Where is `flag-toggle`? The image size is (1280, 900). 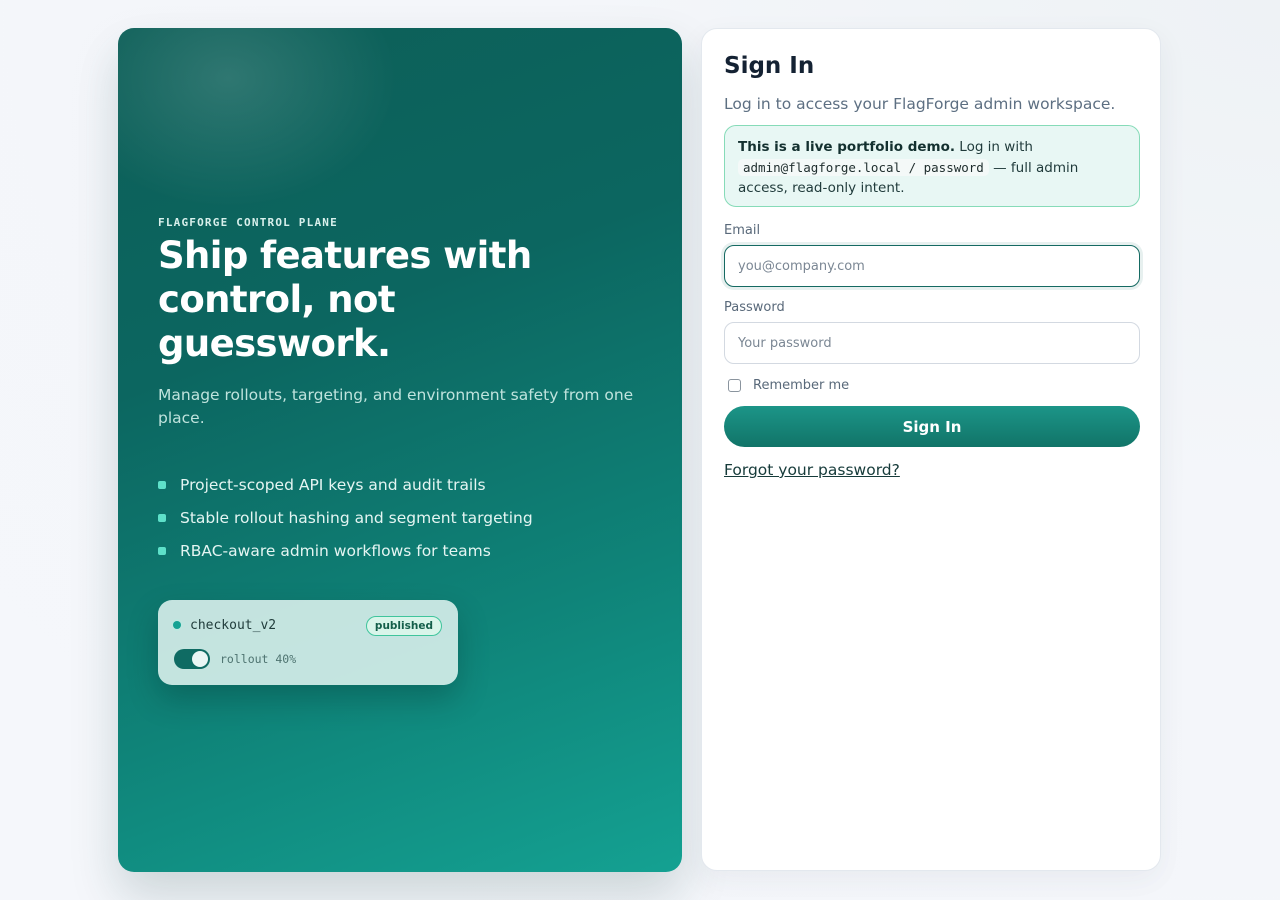 flag-toggle is located at coordinates (192, 659).